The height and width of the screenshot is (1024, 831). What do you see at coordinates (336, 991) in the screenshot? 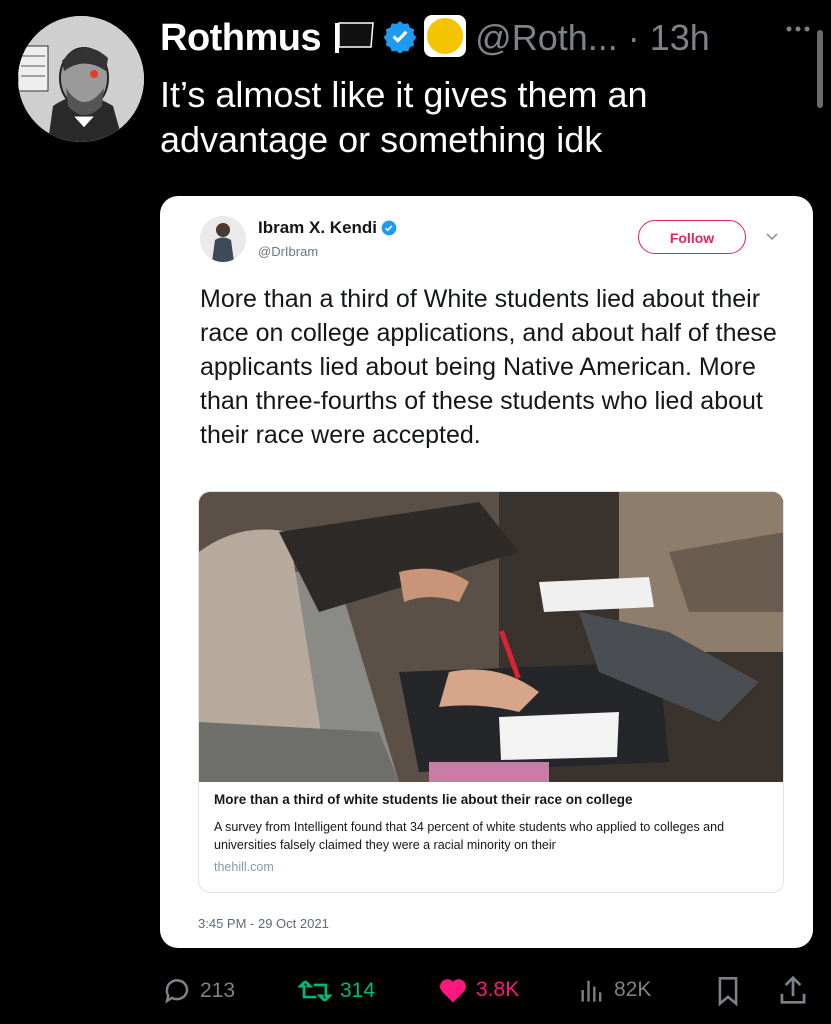
I see `retweet-button: 314` at bounding box center [336, 991].